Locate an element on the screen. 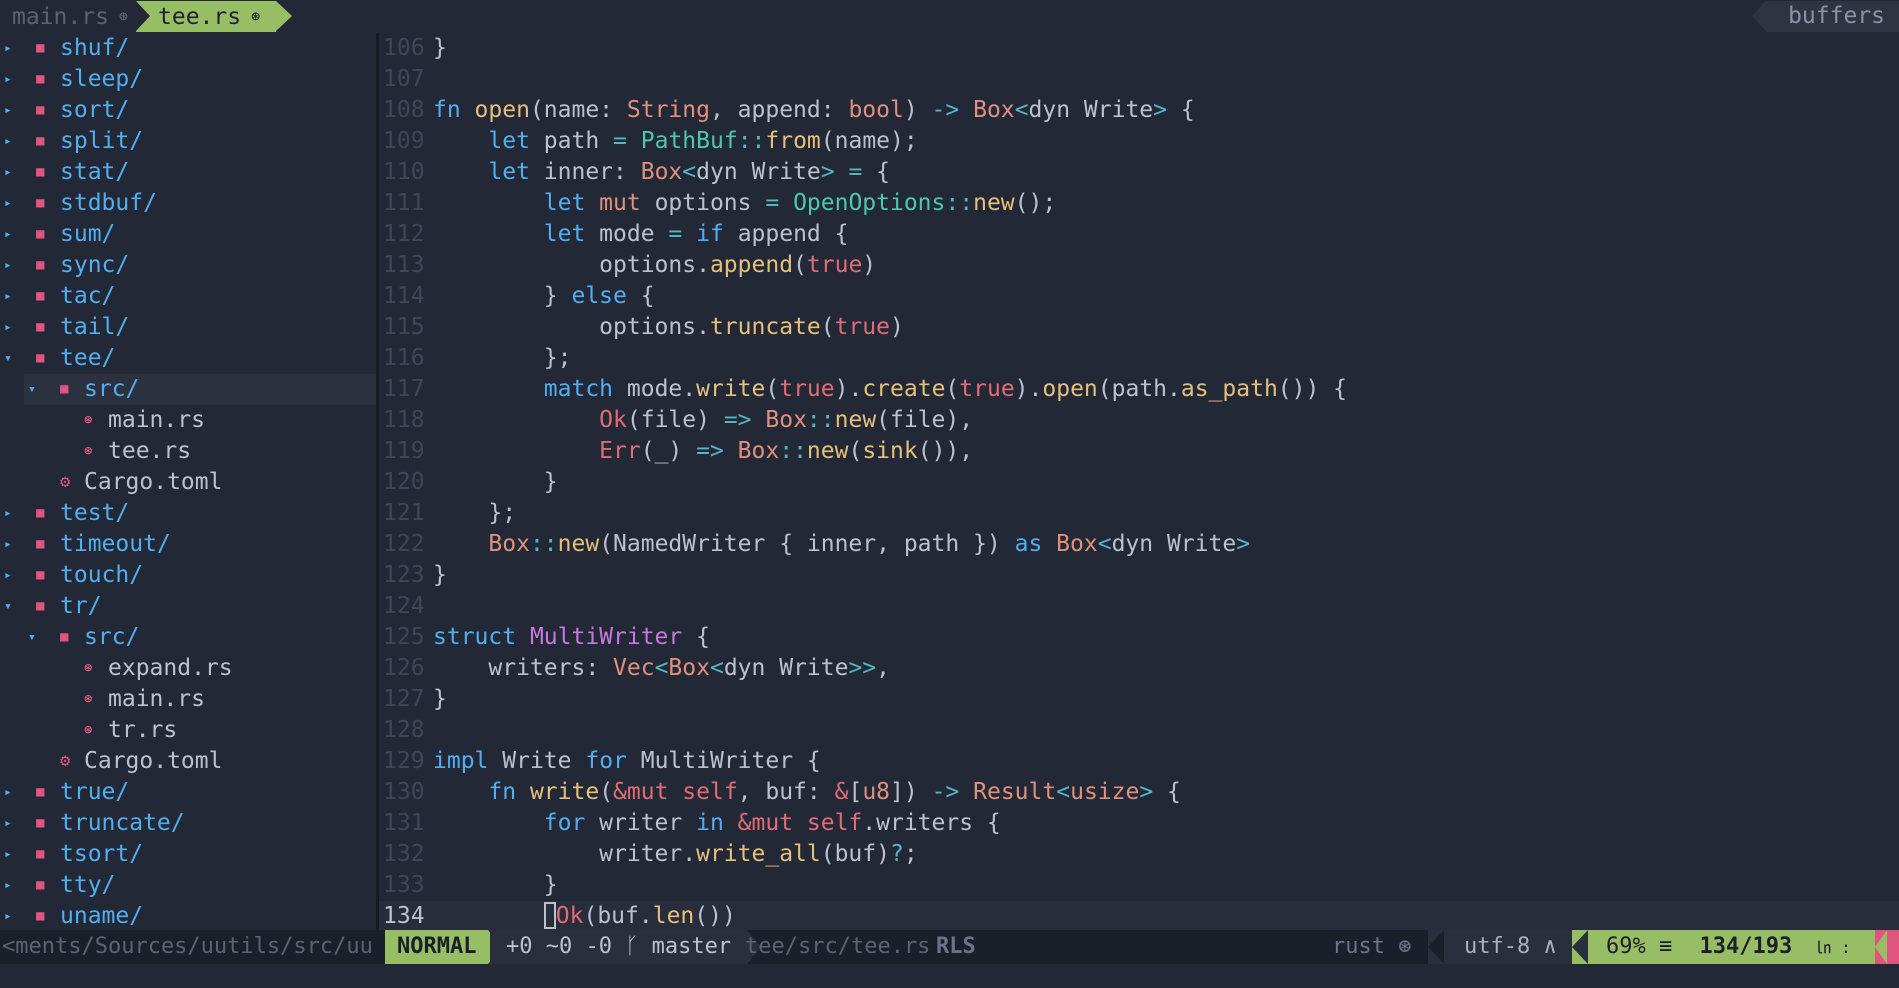 The image size is (1899, 988). code-line: 112 let mode = if append { is located at coordinates (1139, 234).